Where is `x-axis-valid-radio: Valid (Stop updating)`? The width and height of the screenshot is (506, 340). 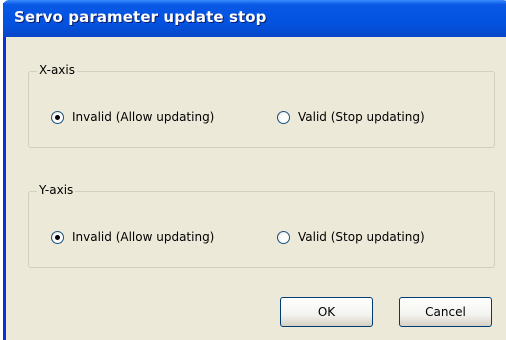 x-axis-valid-radio: Valid (Stop updating) is located at coordinates (351, 117).